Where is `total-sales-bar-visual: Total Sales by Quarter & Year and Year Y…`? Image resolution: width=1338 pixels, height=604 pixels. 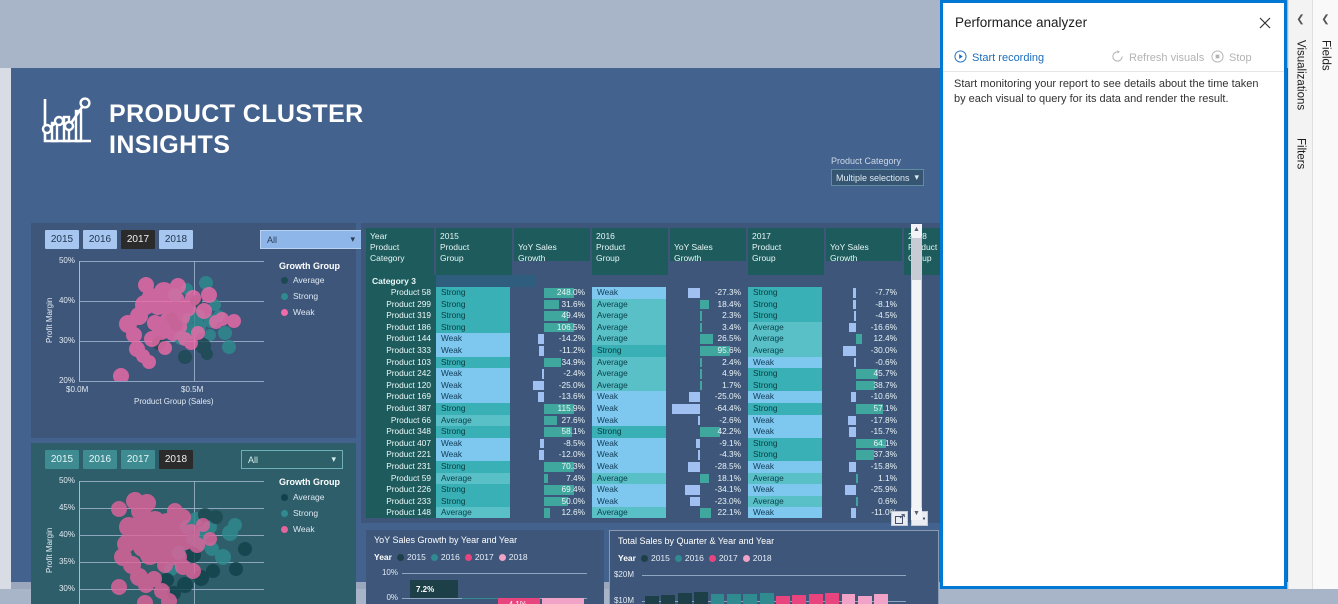 total-sales-bar-visual: Total Sales by Quarter & Year and Year Y… is located at coordinates (774, 567).